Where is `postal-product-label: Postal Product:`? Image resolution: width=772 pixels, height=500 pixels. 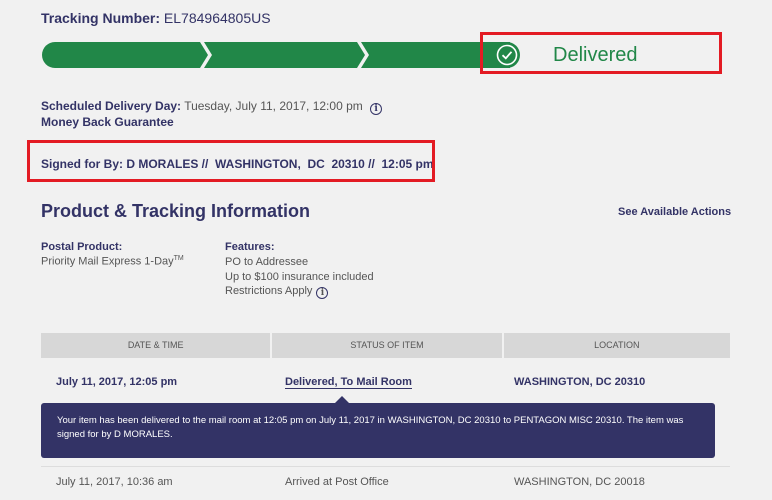 postal-product-label: Postal Product: is located at coordinates (82, 247).